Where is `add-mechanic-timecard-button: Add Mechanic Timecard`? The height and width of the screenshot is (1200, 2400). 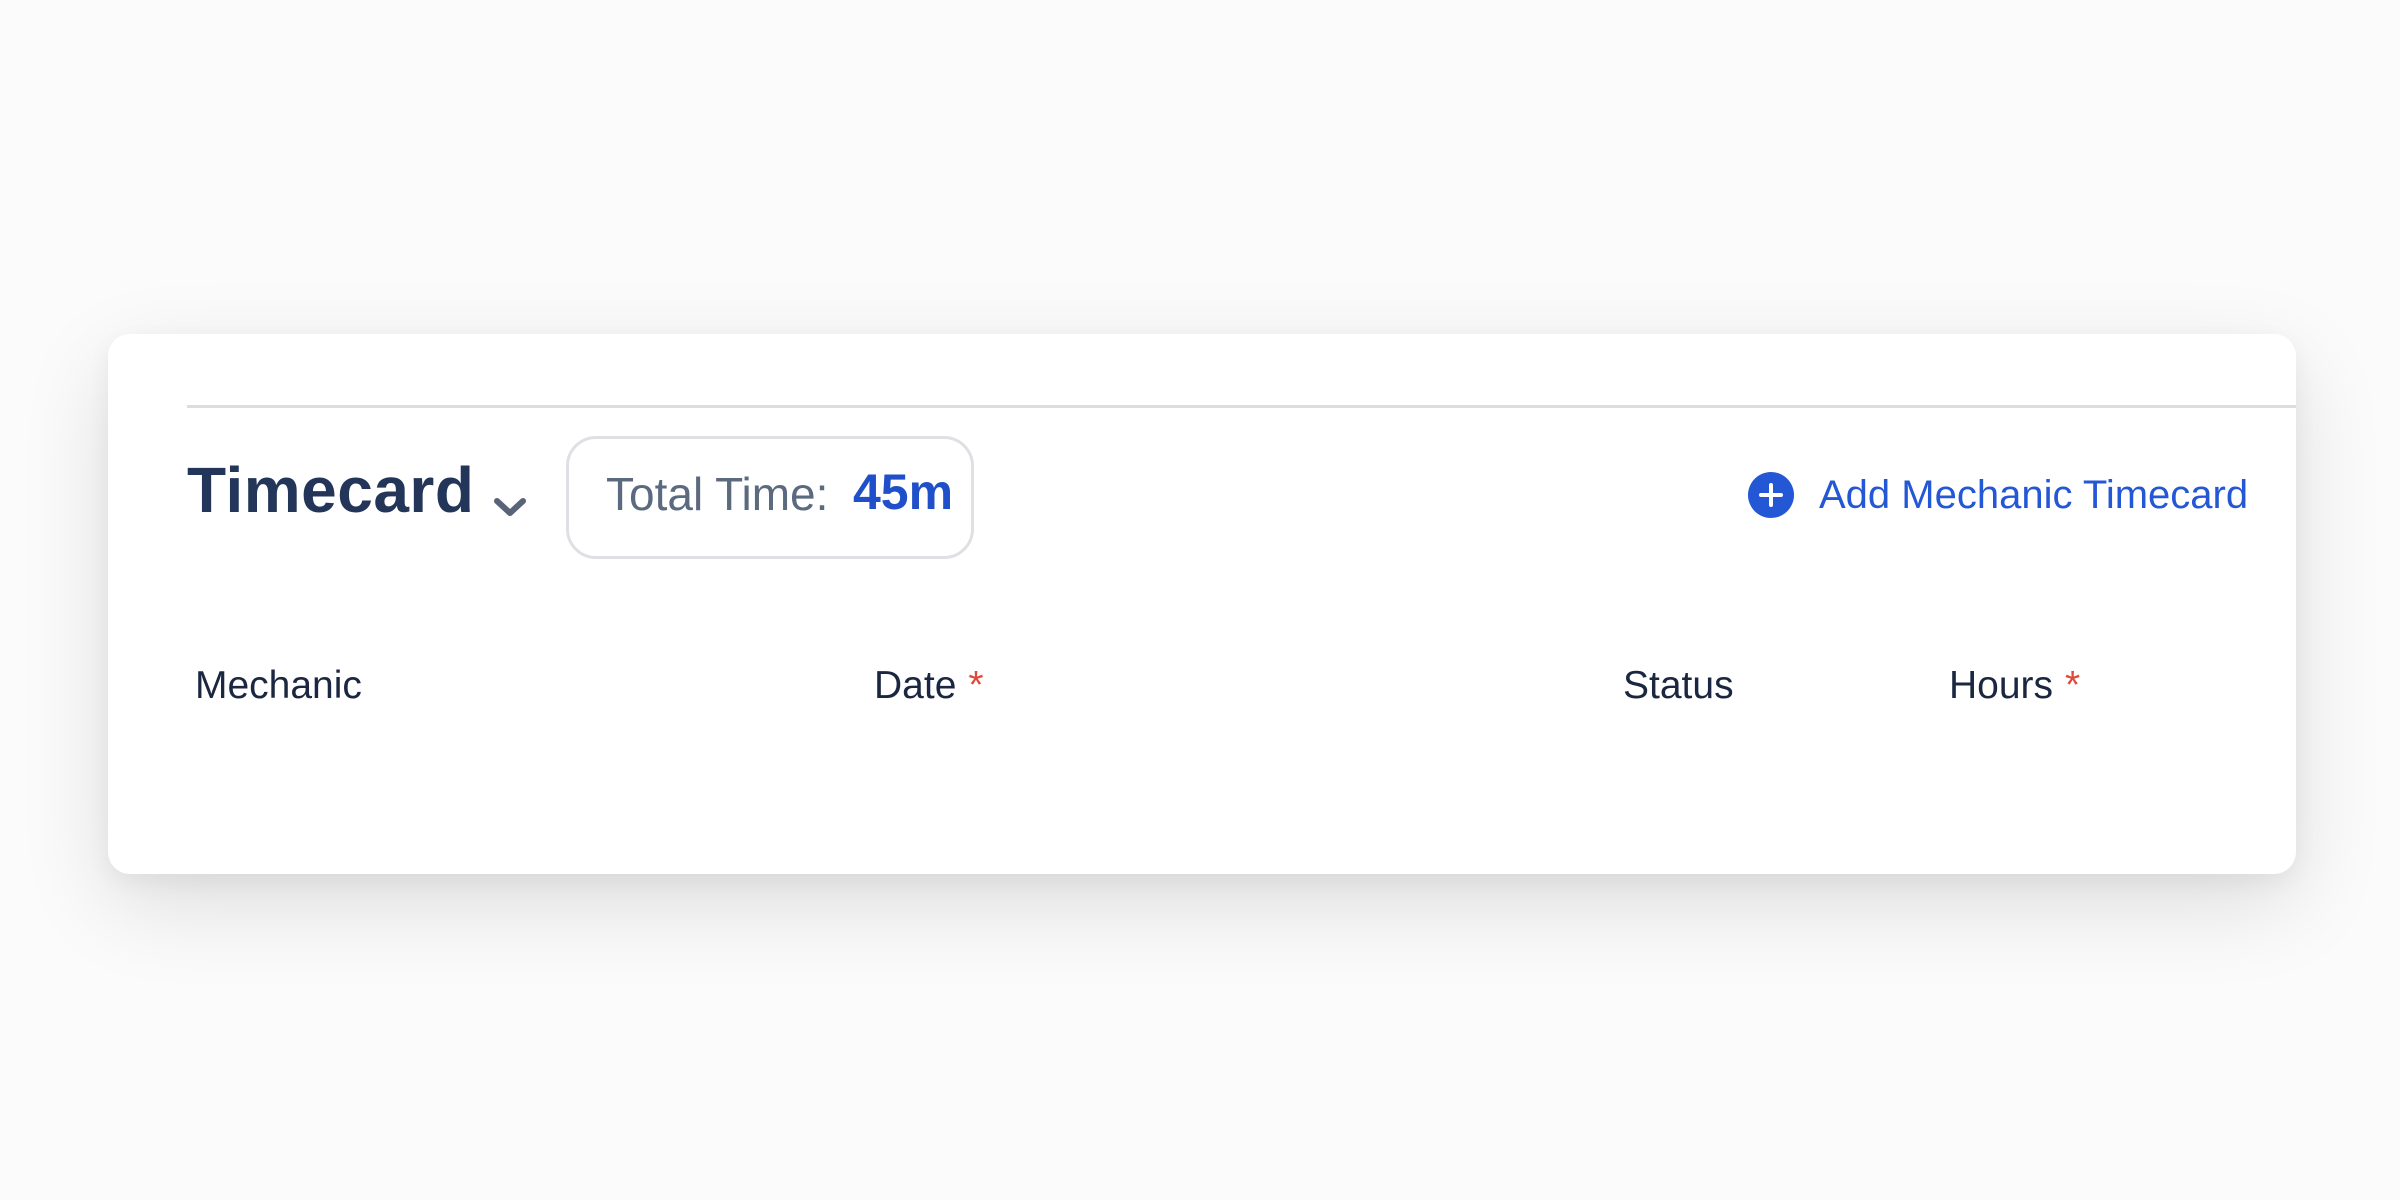 add-mechanic-timecard-button: Add Mechanic Timecard is located at coordinates (1998, 495).